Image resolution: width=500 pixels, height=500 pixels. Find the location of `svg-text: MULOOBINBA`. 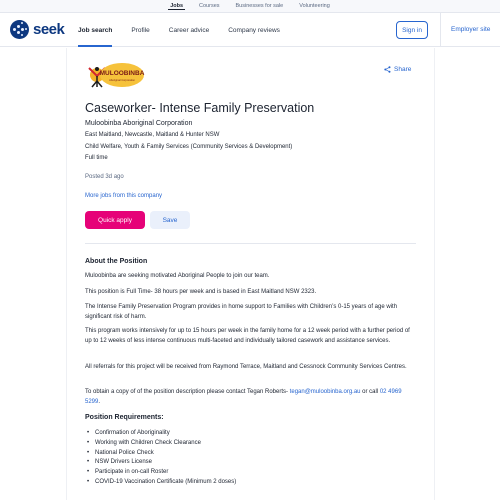

svg-text: MULOOBINBA is located at coordinates (122, 73).